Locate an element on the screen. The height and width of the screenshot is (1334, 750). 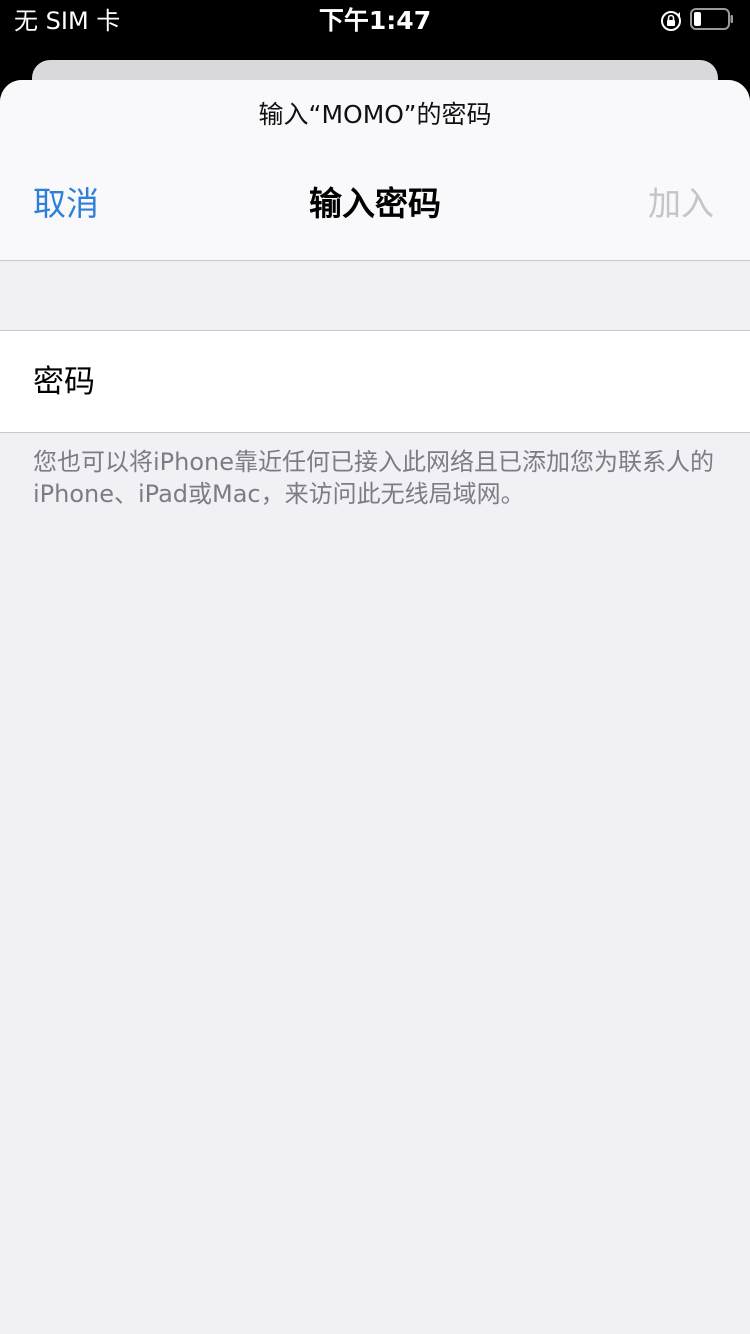
network-prompt: 输入“MOMO”的密码 is located at coordinates (375, 114).